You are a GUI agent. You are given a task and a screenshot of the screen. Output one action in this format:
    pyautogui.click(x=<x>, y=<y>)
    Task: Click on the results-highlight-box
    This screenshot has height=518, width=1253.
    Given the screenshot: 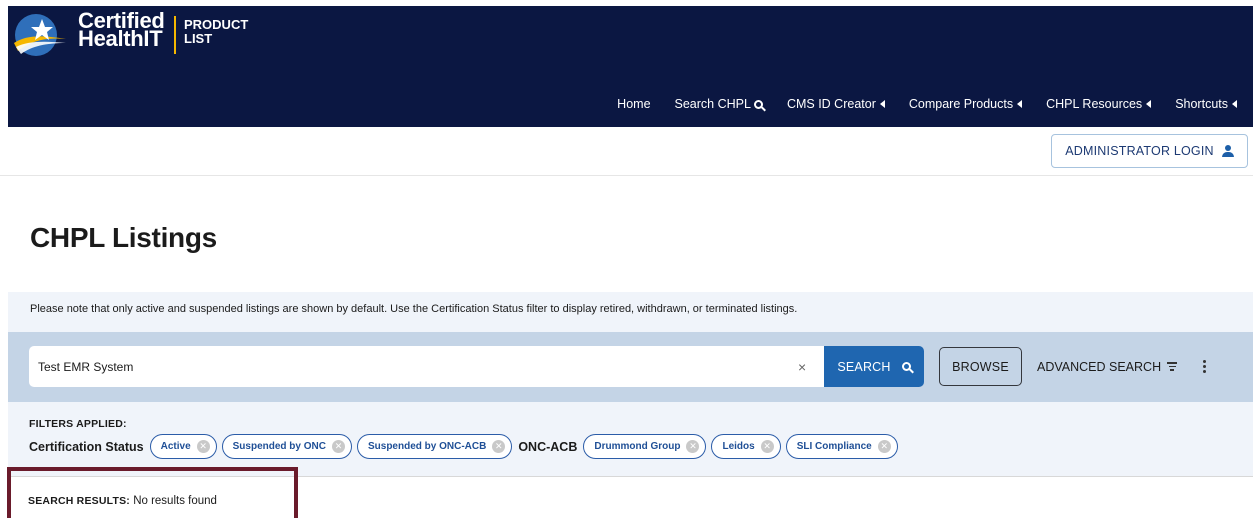 What is the action you would take?
    pyautogui.click(x=152, y=492)
    